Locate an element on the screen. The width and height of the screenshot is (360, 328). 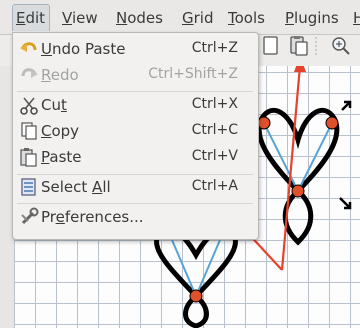
menu-help: H is located at coordinates (356, 18).